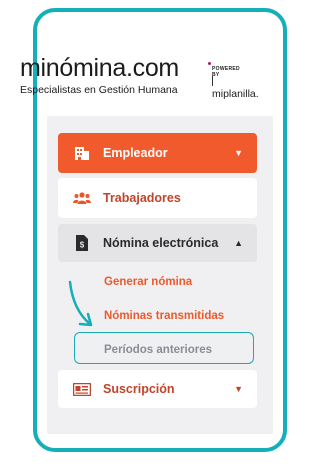 This screenshot has height=467, width=320. What do you see at coordinates (82, 198) in the screenshot?
I see `users-icon` at bounding box center [82, 198].